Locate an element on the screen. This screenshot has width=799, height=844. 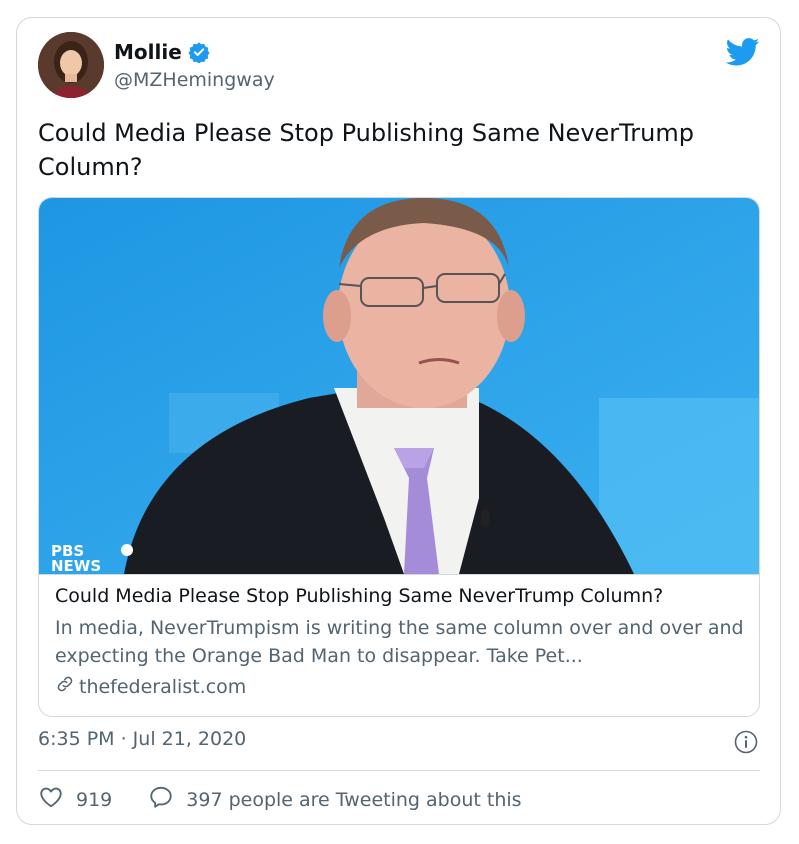
reply-bubble-icon is located at coordinates (161, 799).